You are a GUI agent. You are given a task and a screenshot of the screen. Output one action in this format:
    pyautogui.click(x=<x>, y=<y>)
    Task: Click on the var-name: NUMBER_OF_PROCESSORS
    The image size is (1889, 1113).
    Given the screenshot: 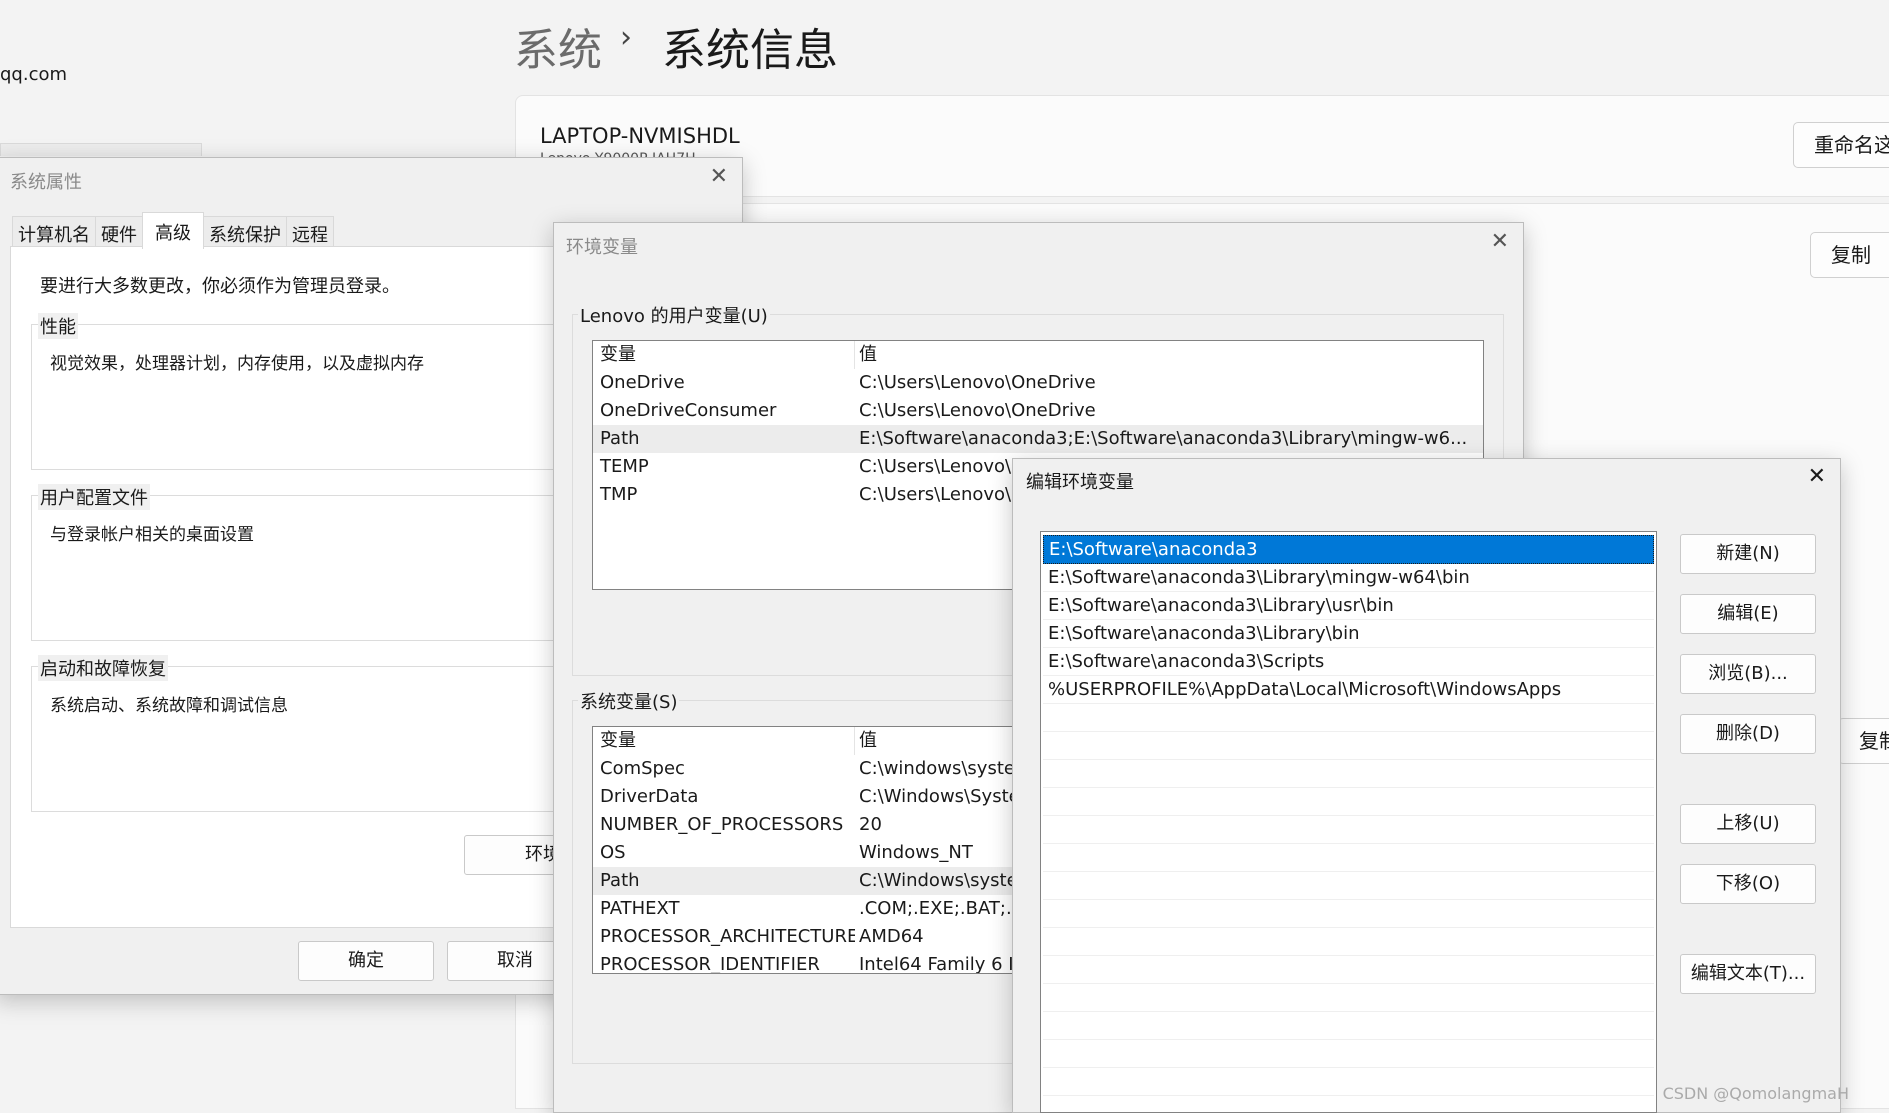 What is the action you would take?
    pyautogui.click(x=722, y=824)
    